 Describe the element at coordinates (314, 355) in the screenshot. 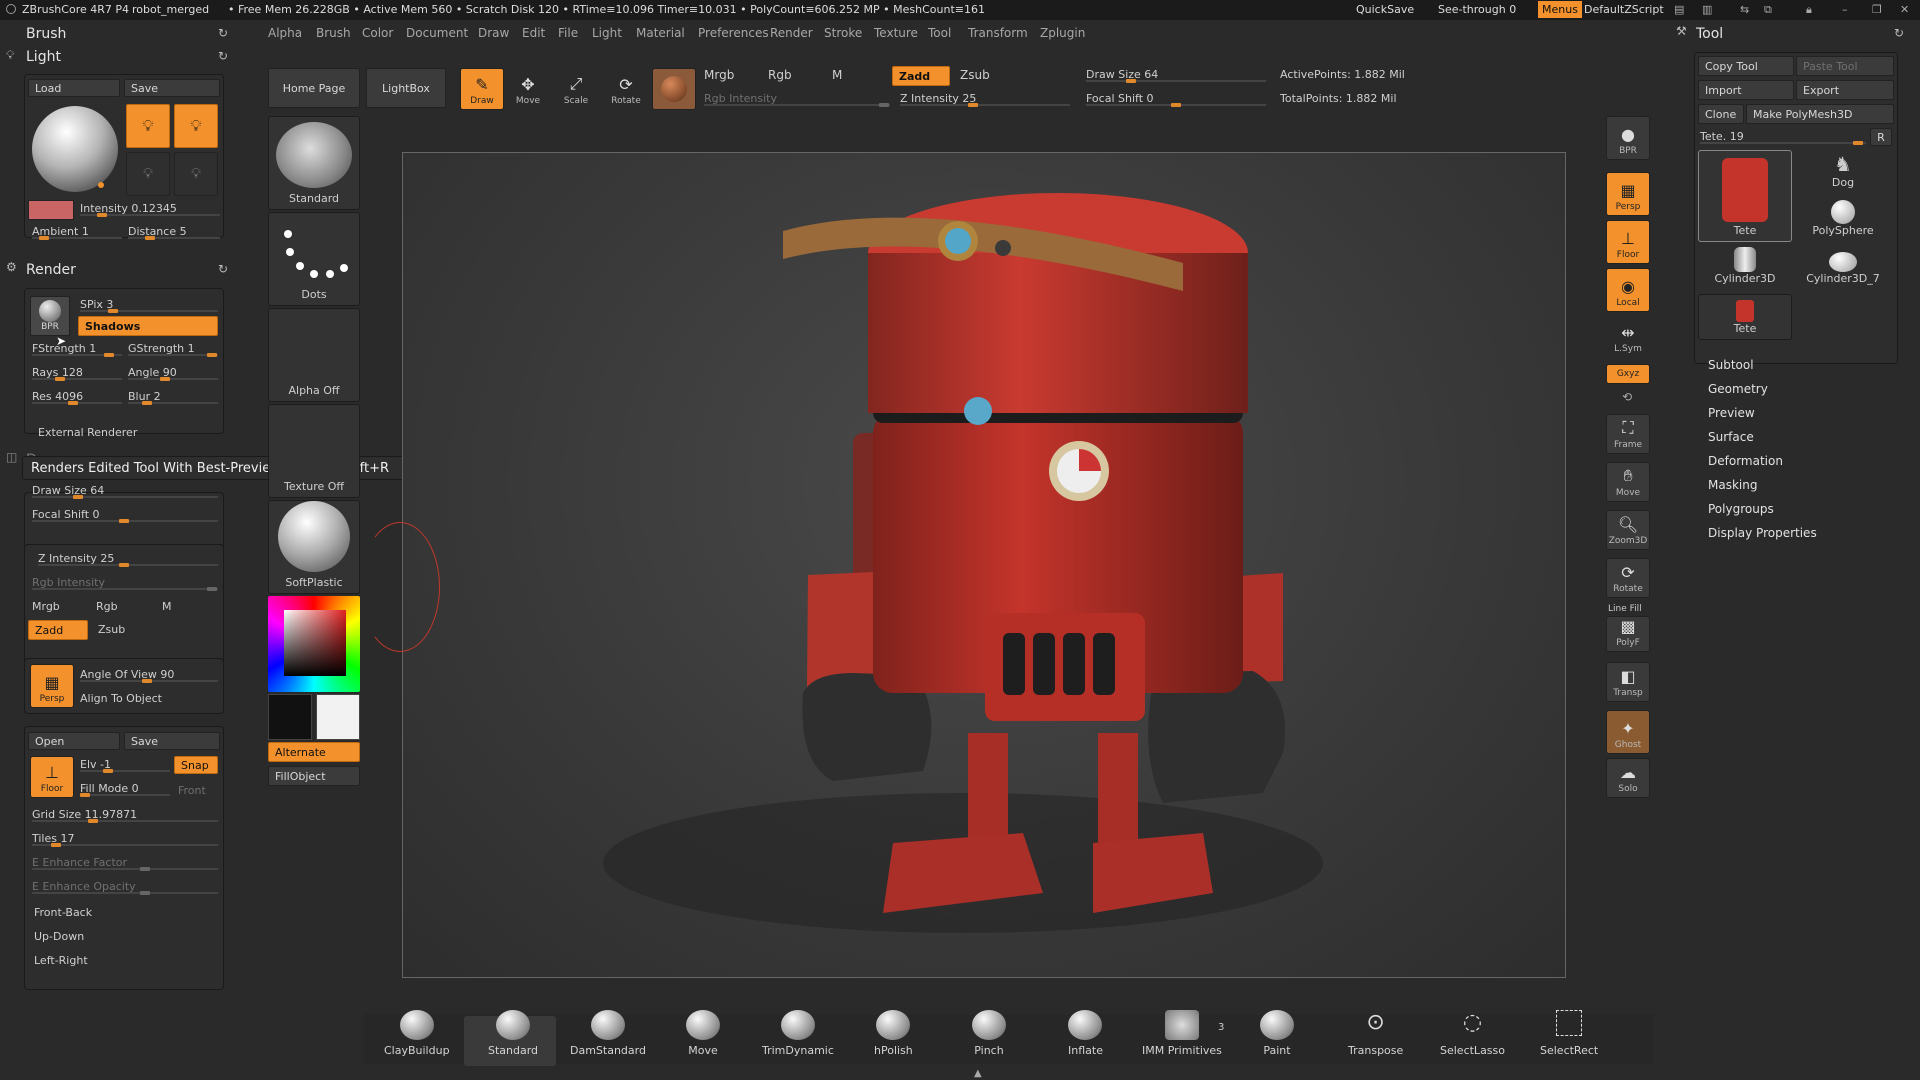

I see `alpha-off-thumb: Alpha Off` at that location.